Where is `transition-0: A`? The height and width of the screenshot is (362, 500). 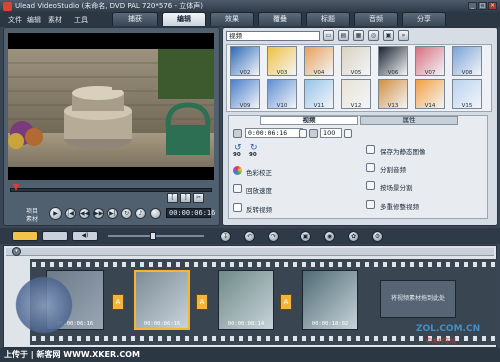 transition-0: A is located at coordinates (118, 302).